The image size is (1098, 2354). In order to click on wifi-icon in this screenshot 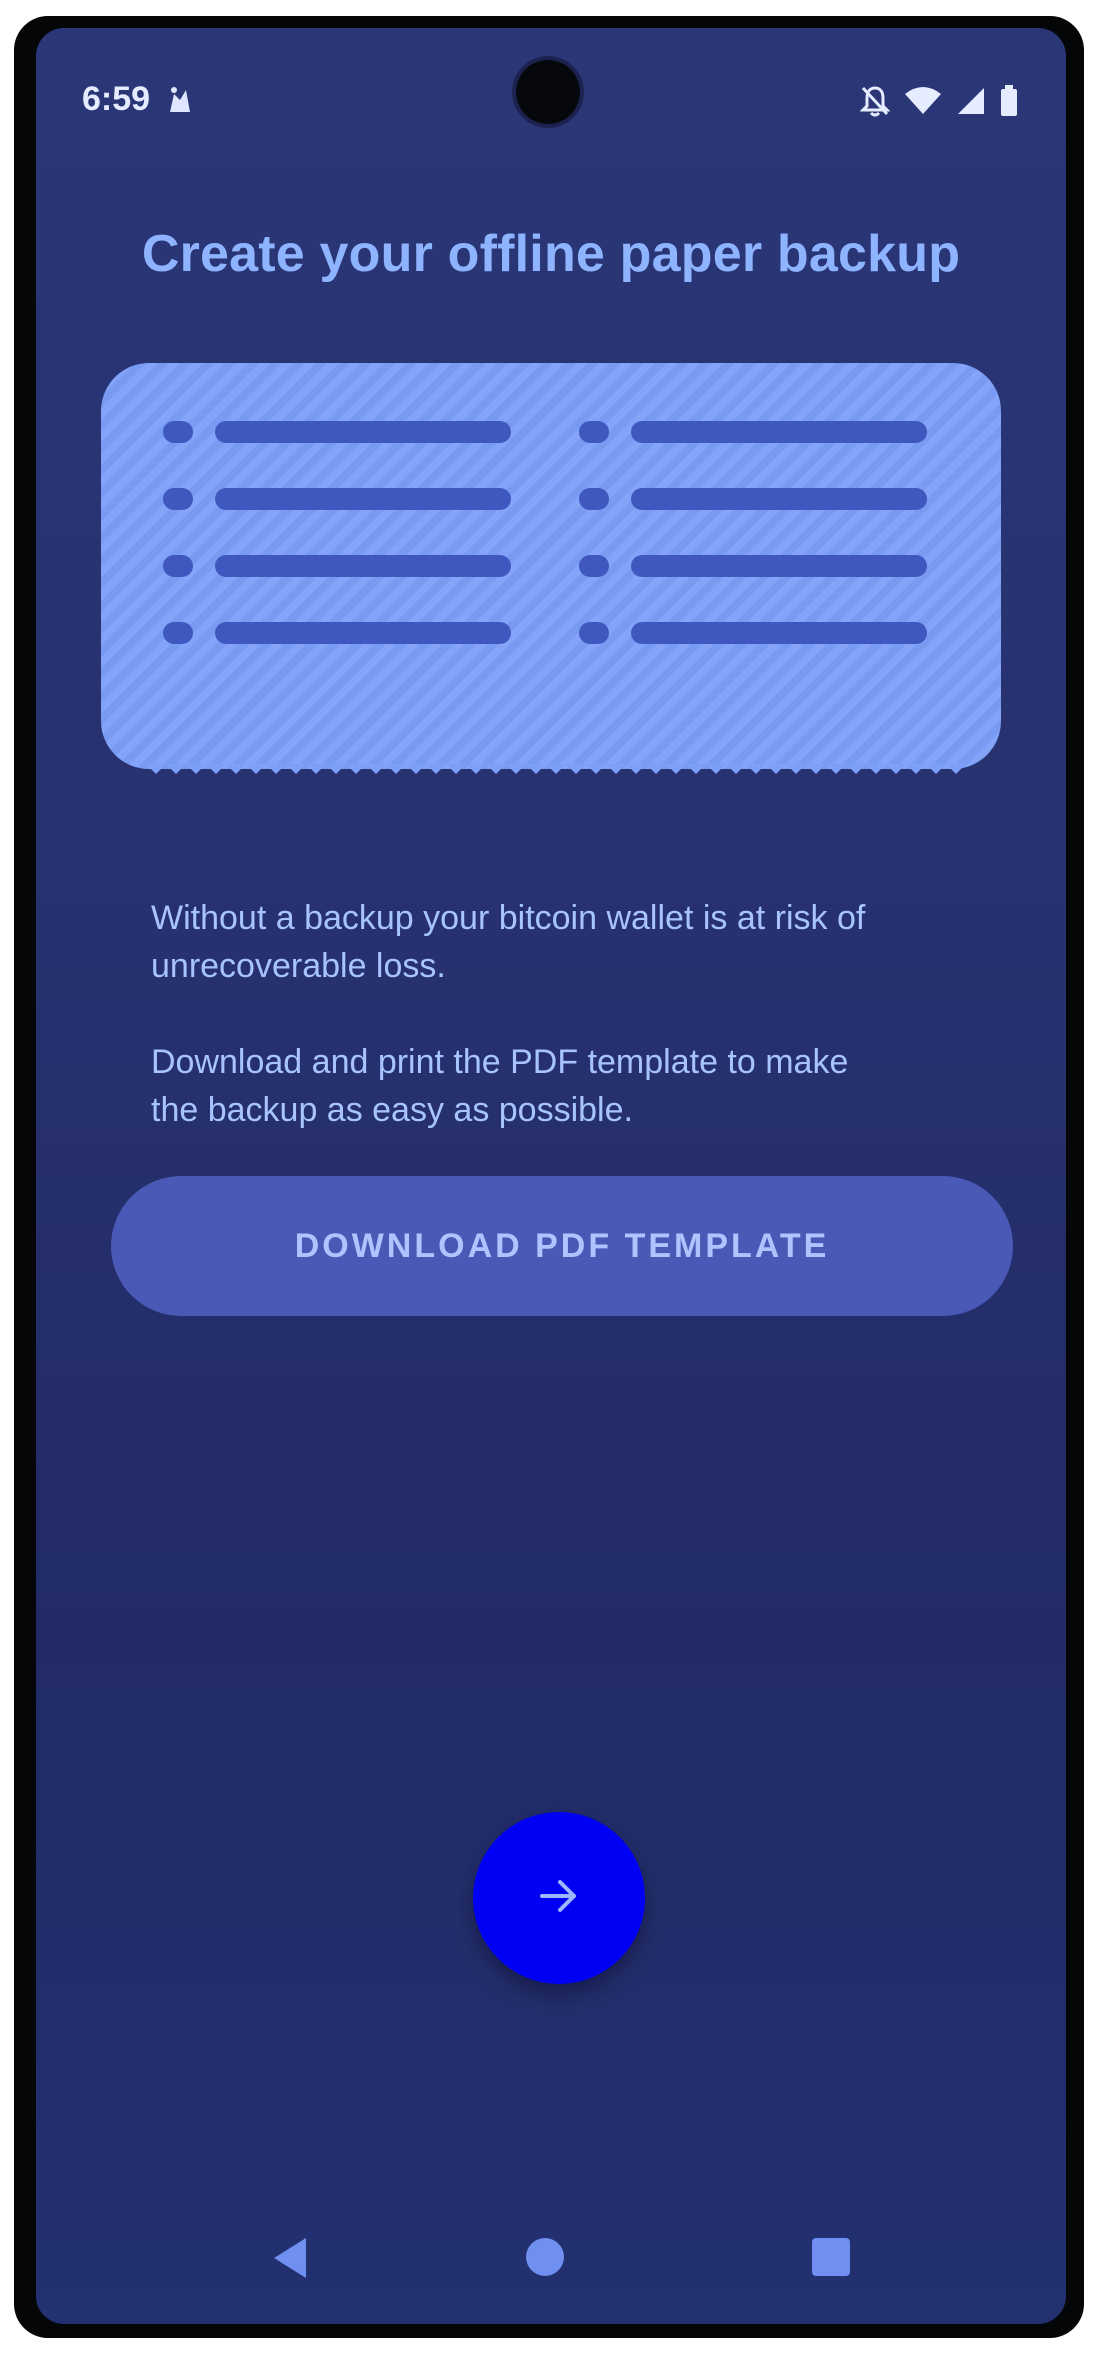, I will do `click(923, 101)`.